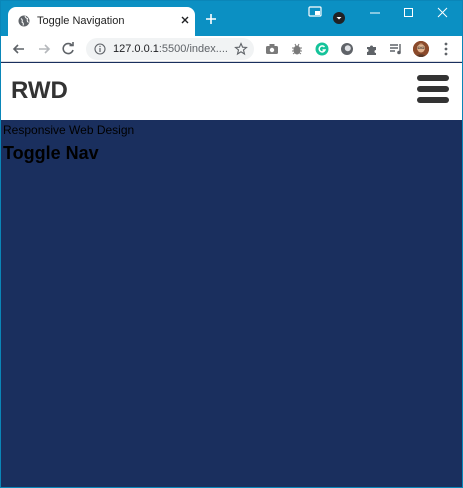 This screenshot has height=488, width=463. I want to click on close-icon, so click(185, 20).